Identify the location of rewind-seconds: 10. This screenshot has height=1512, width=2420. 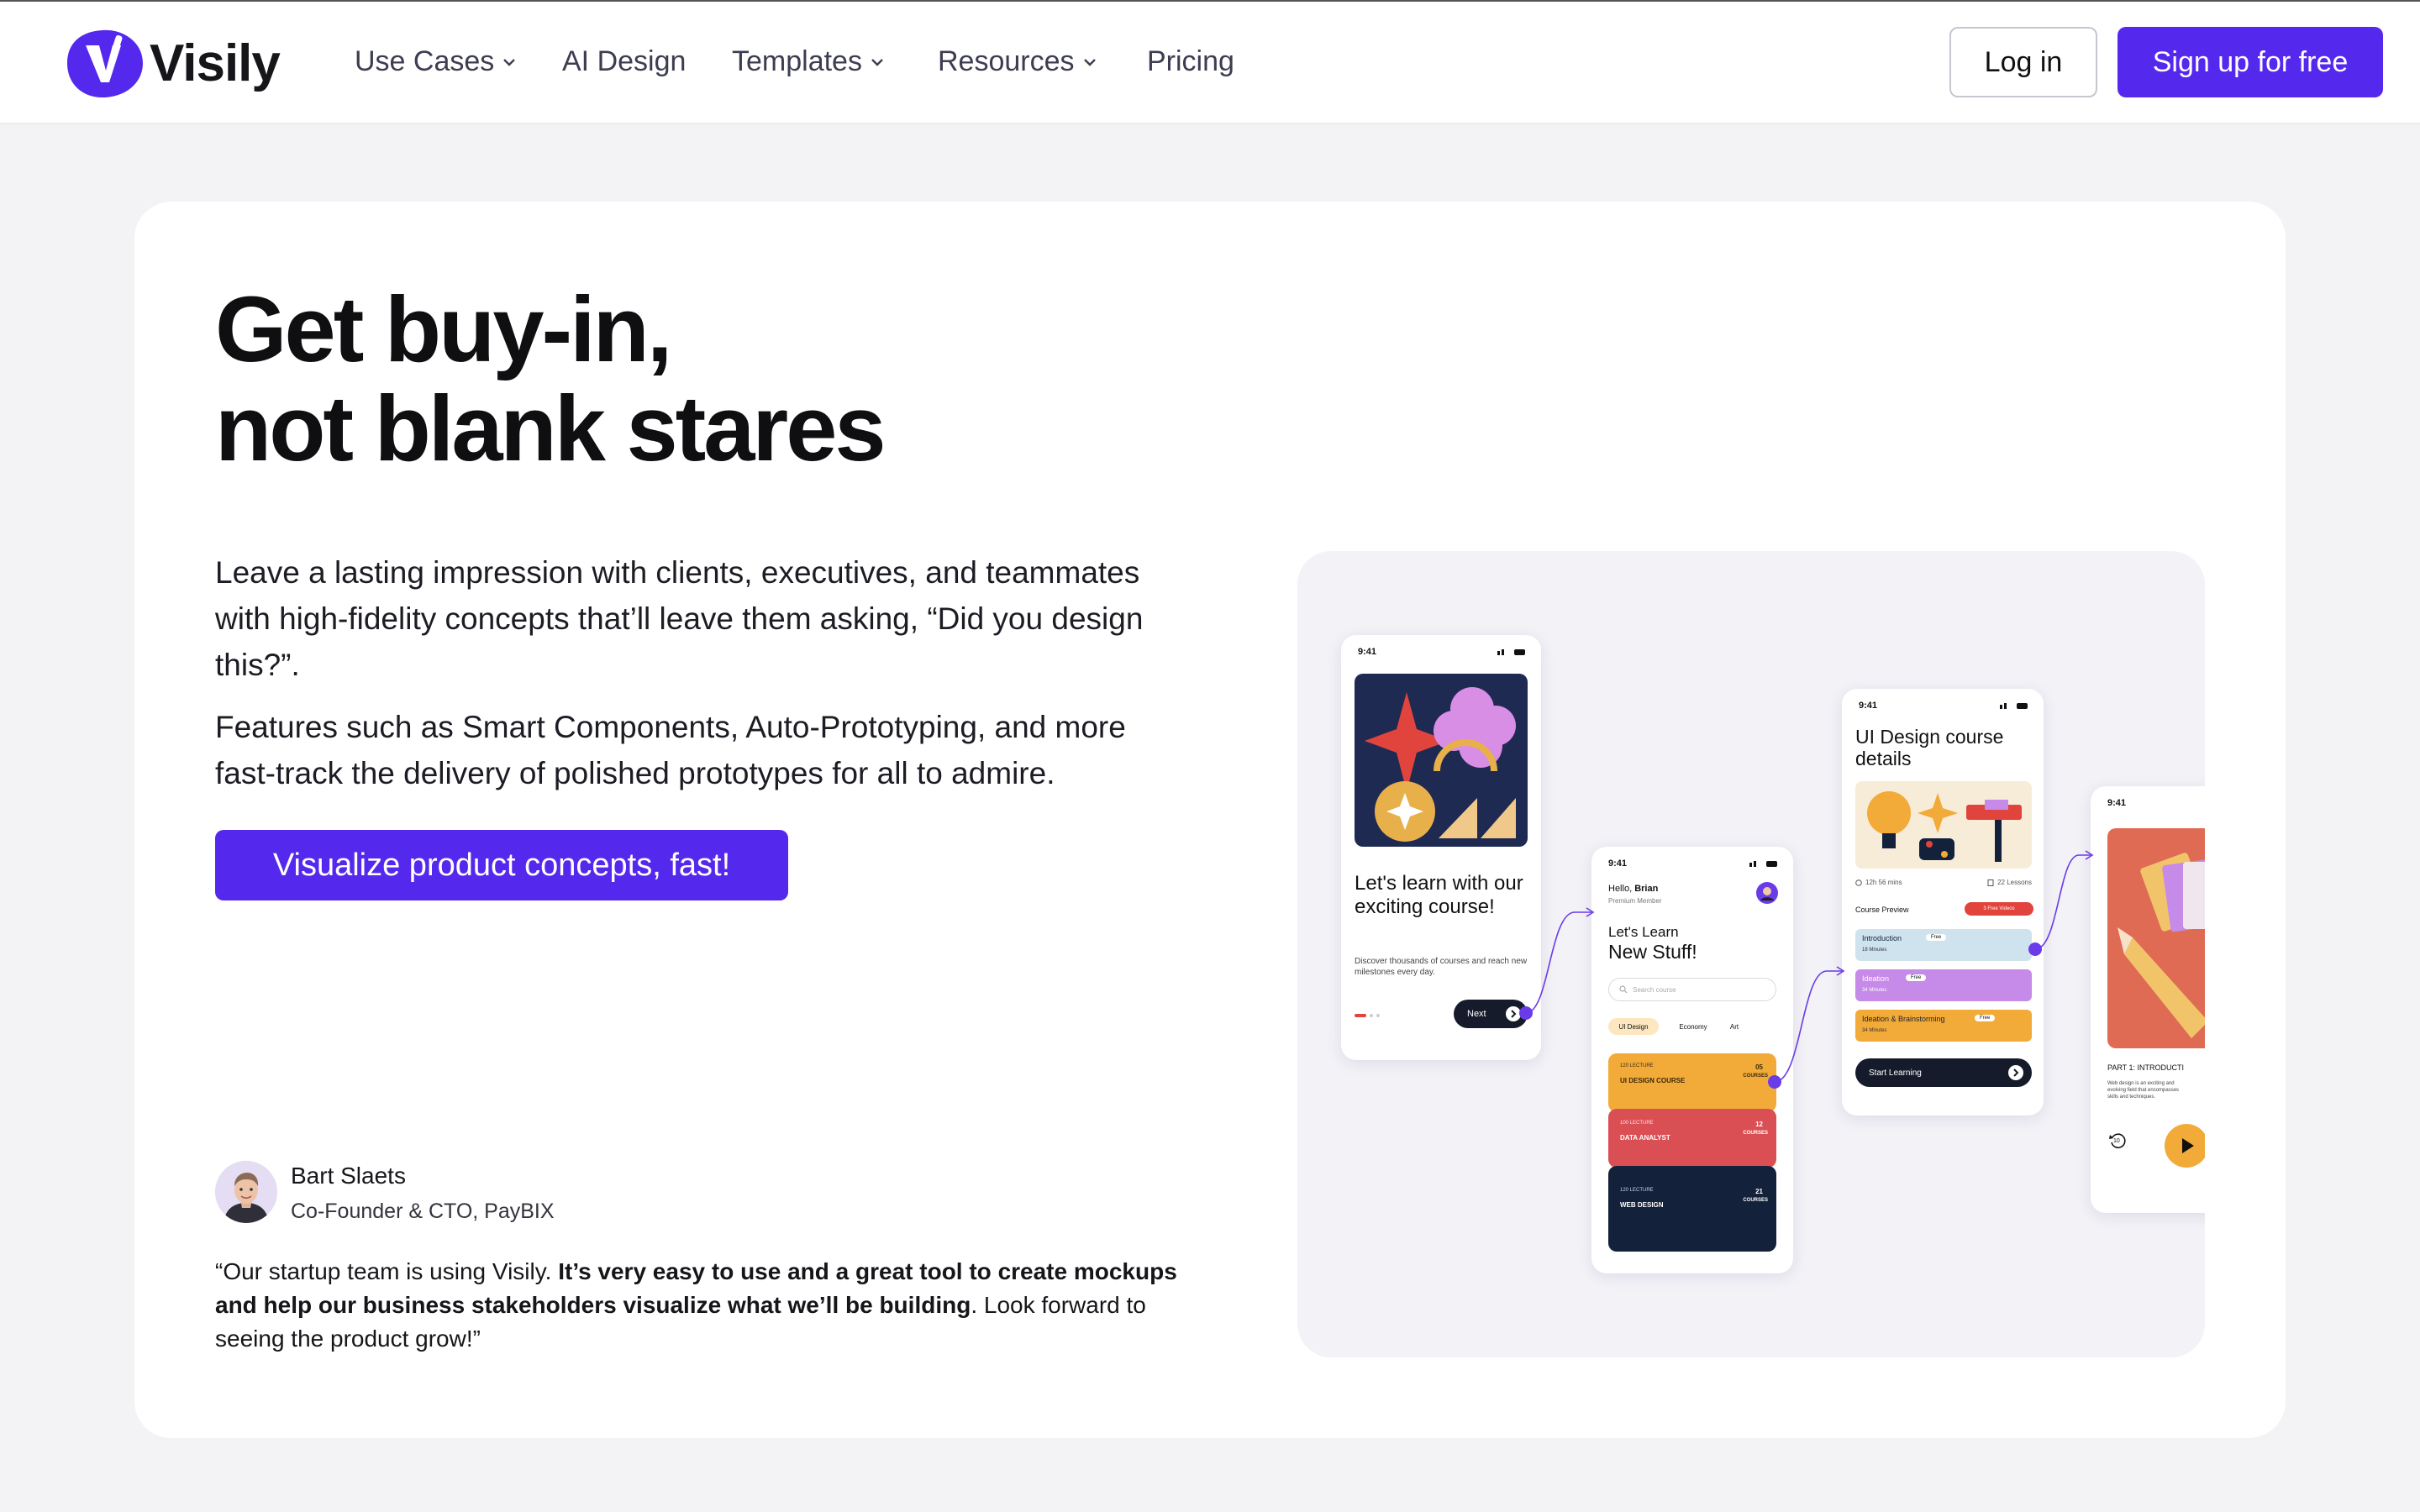
(2116, 1141).